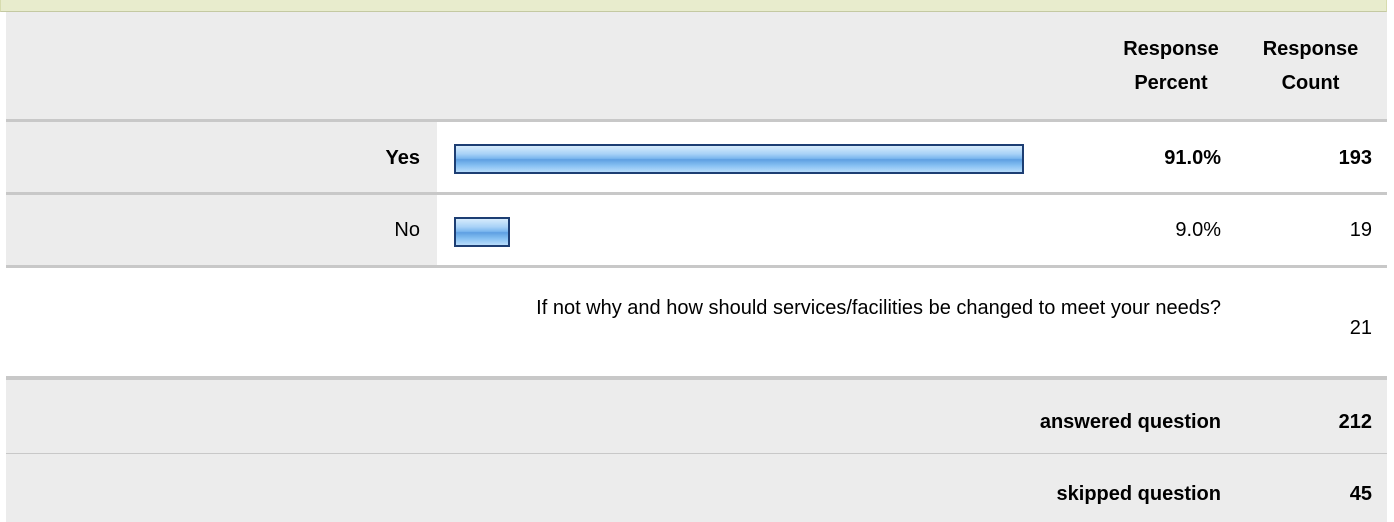 This screenshot has width=1394, height=522. Describe the element at coordinates (1171, 66) in the screenshot. I see `response-percent-header: Response Percent` at that location.